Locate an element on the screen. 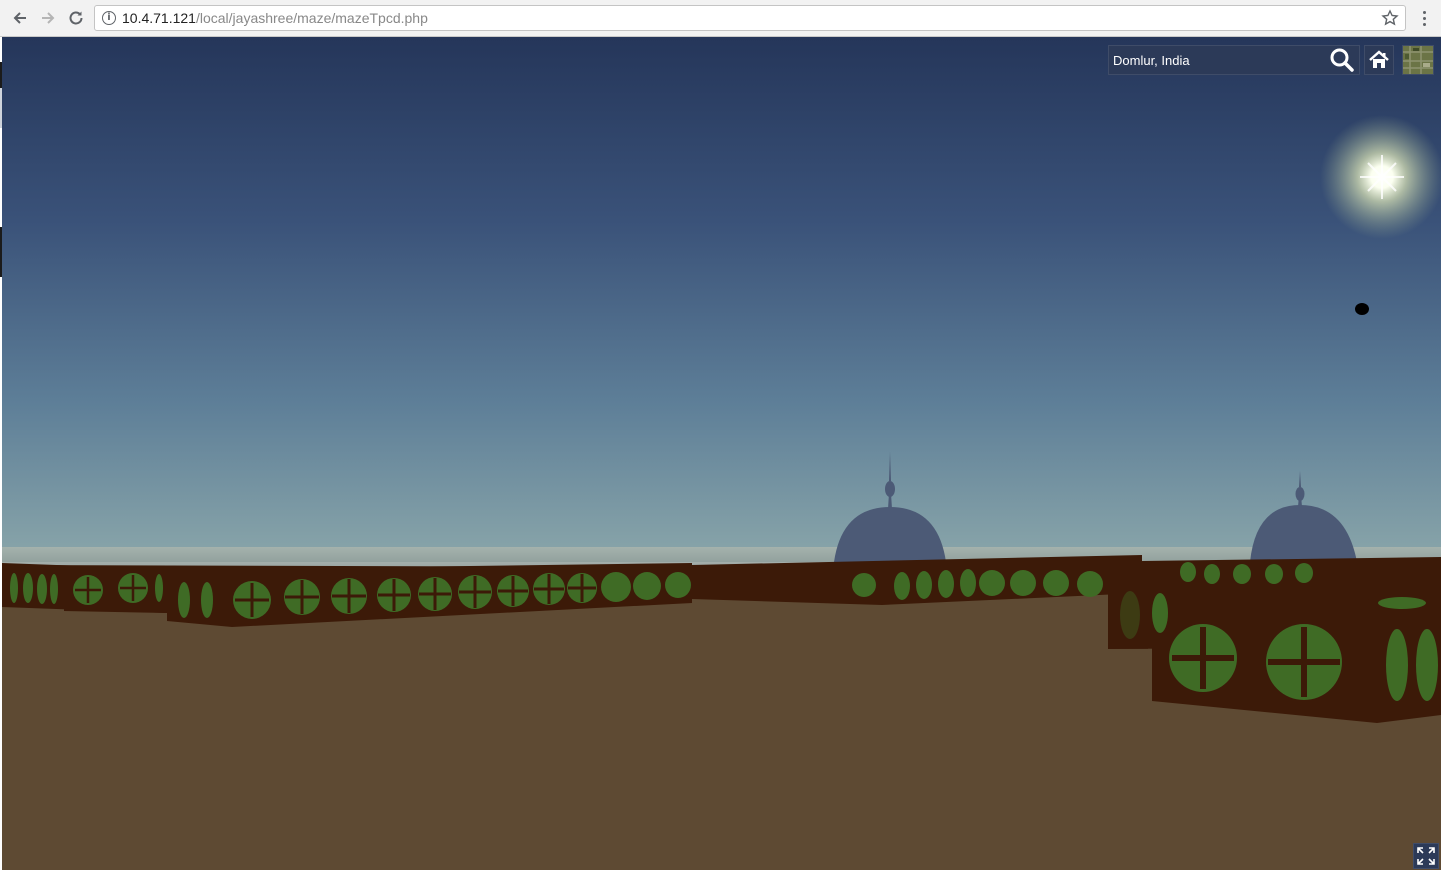  back-button is located at coordinates (20, 18).